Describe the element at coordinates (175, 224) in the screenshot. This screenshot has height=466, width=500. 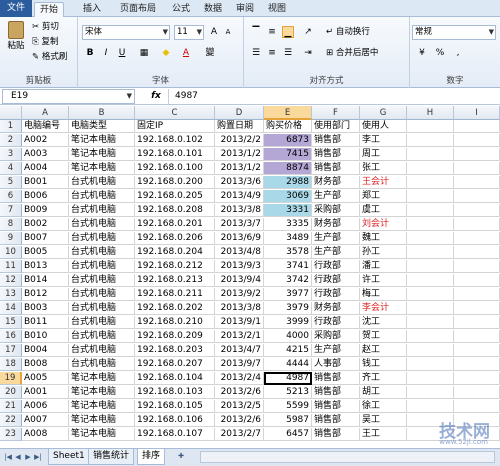
I see `cell-c8: 192.168.0.201` at that location.